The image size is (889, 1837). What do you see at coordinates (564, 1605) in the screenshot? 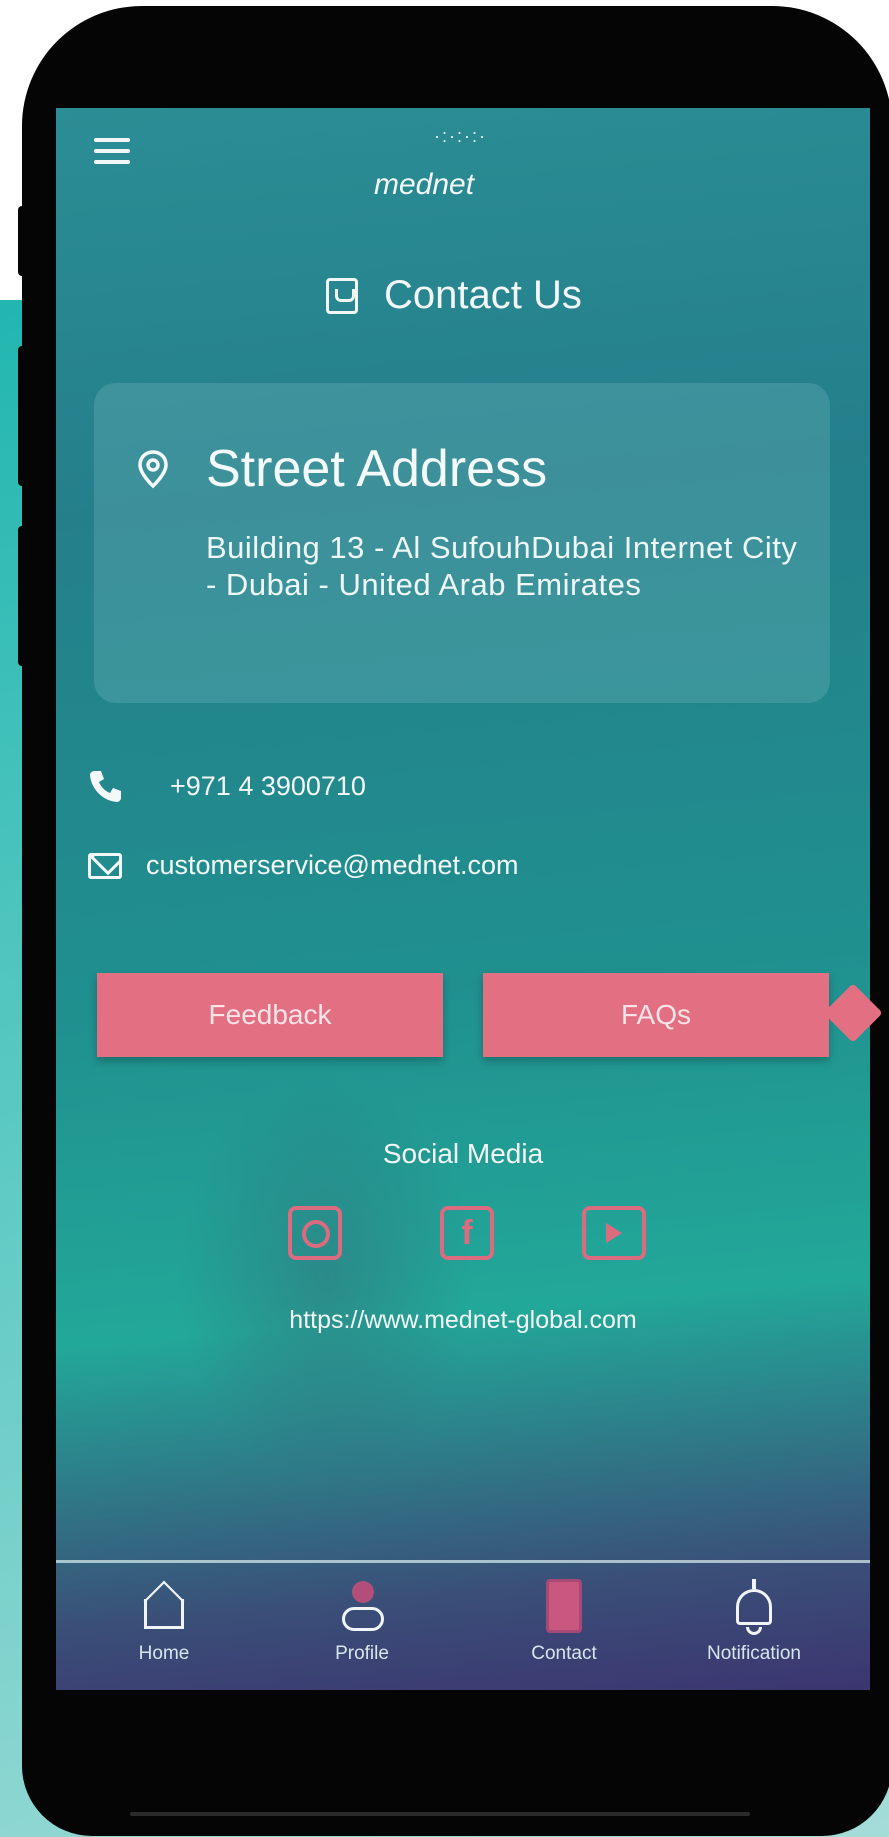
I see `contact-icon` at bounding box center [564, 1605].